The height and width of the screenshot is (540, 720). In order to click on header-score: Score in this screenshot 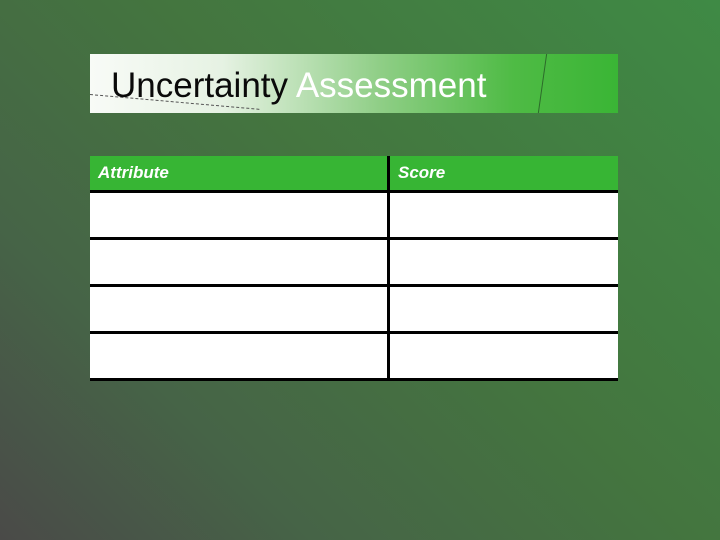, I will do `click(503, 174)`.